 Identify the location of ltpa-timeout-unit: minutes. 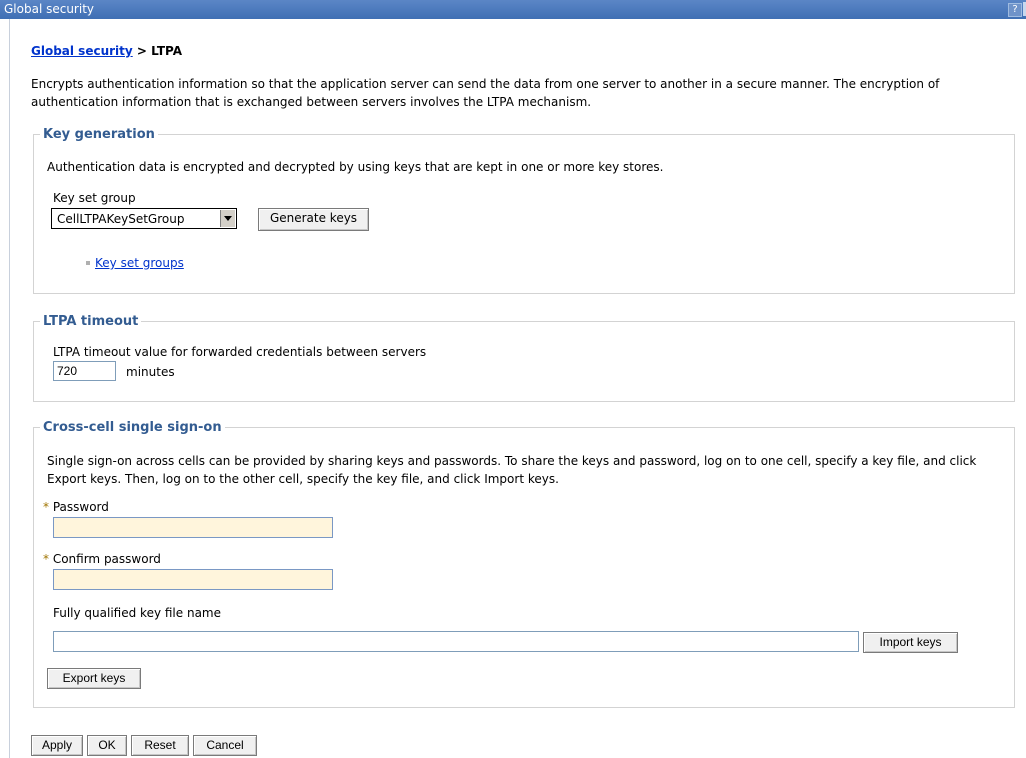
(150, 372).